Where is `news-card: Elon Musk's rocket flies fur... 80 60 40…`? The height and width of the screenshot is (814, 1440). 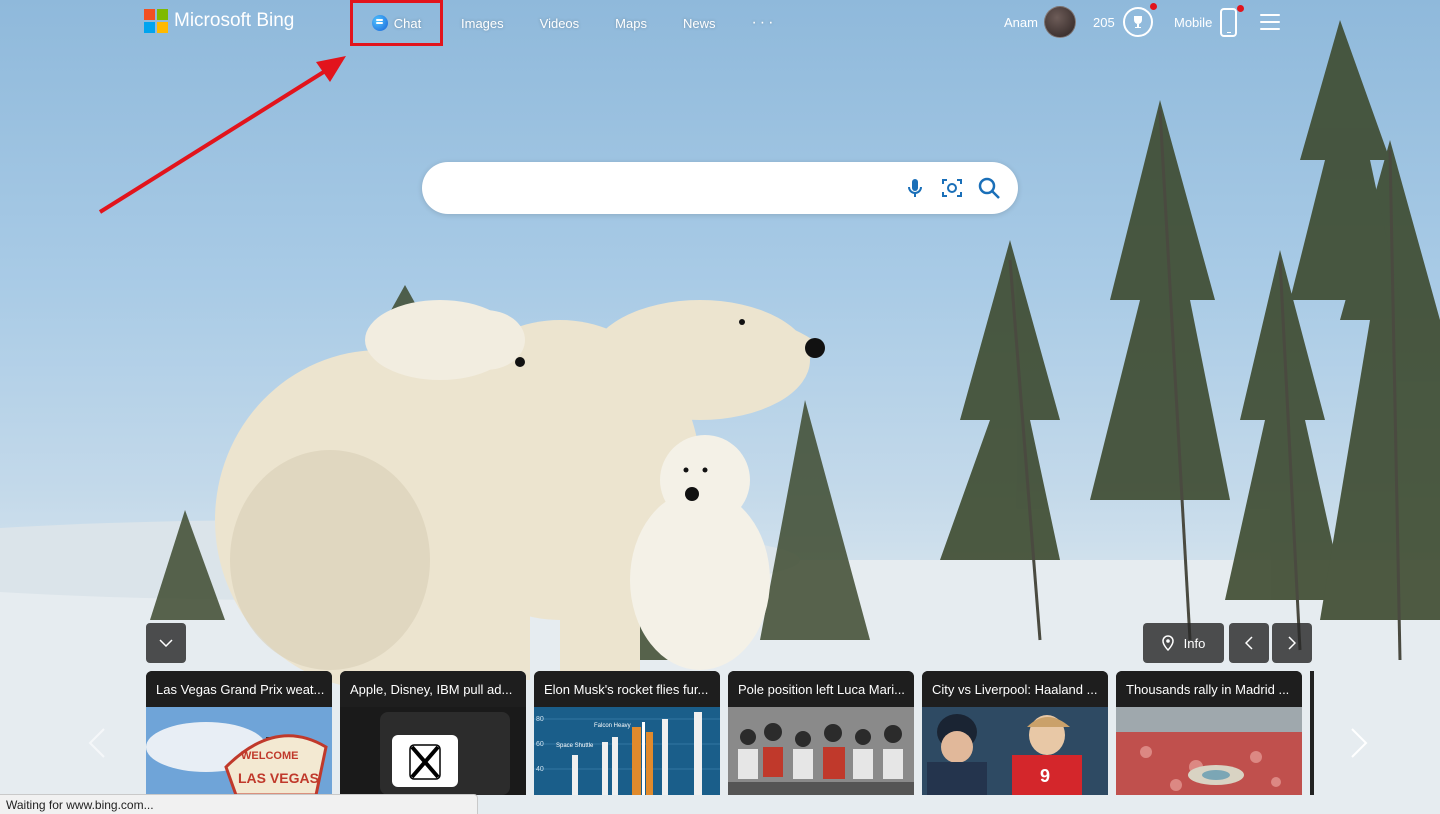 news-card: Elon Musk's rocket flies fur... 80 60 40… is located at coordinates (627, 733).